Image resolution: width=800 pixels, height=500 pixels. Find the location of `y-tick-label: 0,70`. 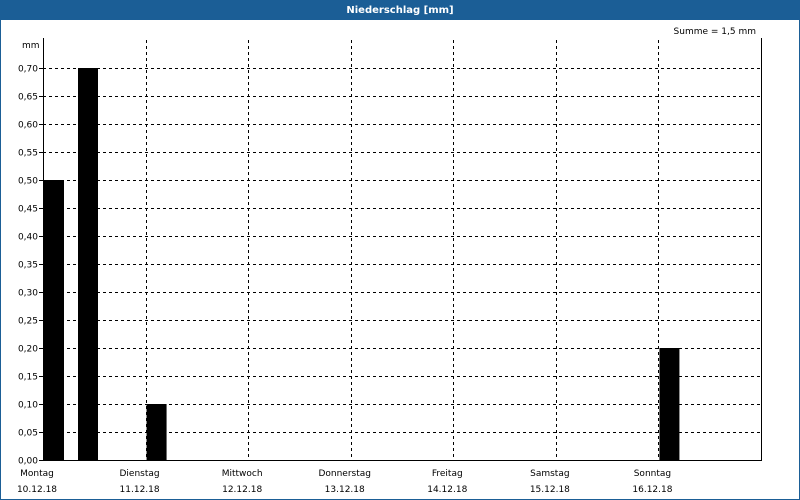

y-tick-label: 0,70 is located at coordinates (28, 70).